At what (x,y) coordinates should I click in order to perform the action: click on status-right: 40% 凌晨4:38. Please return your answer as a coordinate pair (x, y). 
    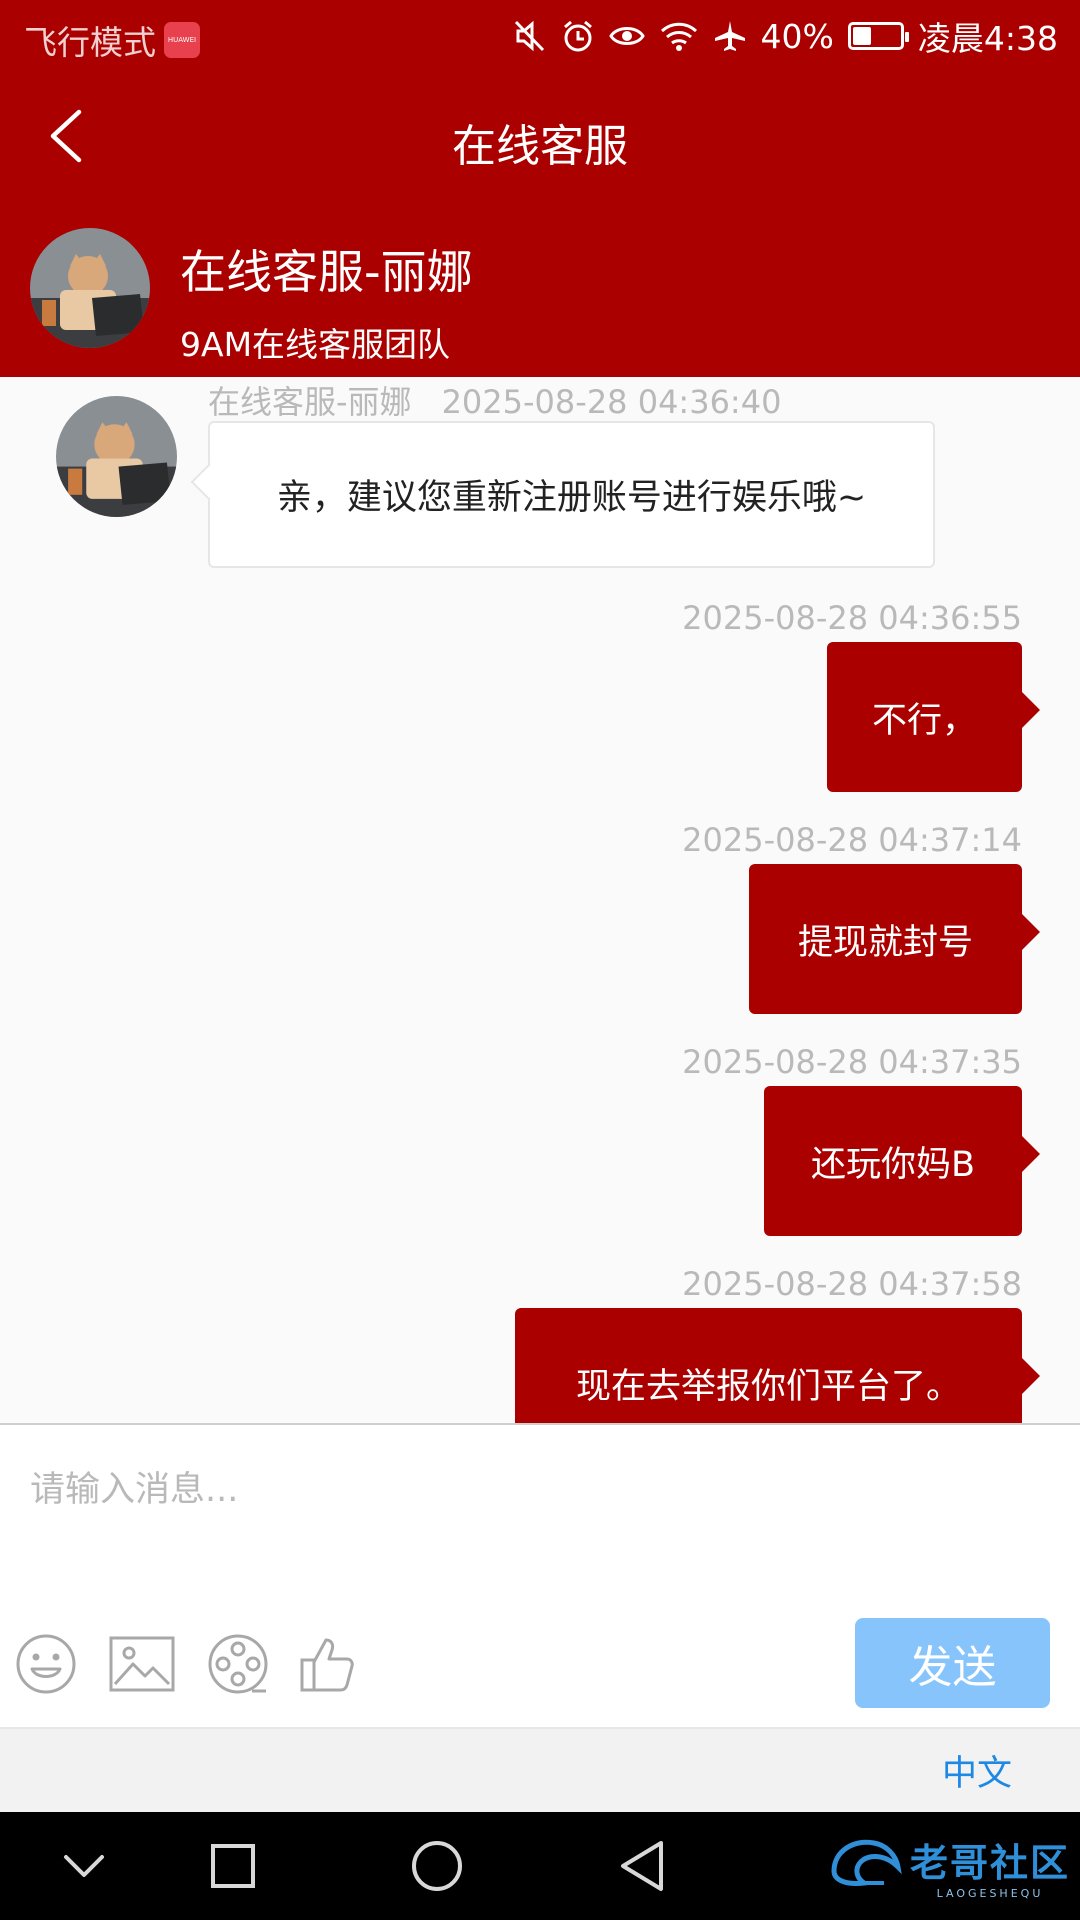
    Looking at the image, I should click on (785, 37).